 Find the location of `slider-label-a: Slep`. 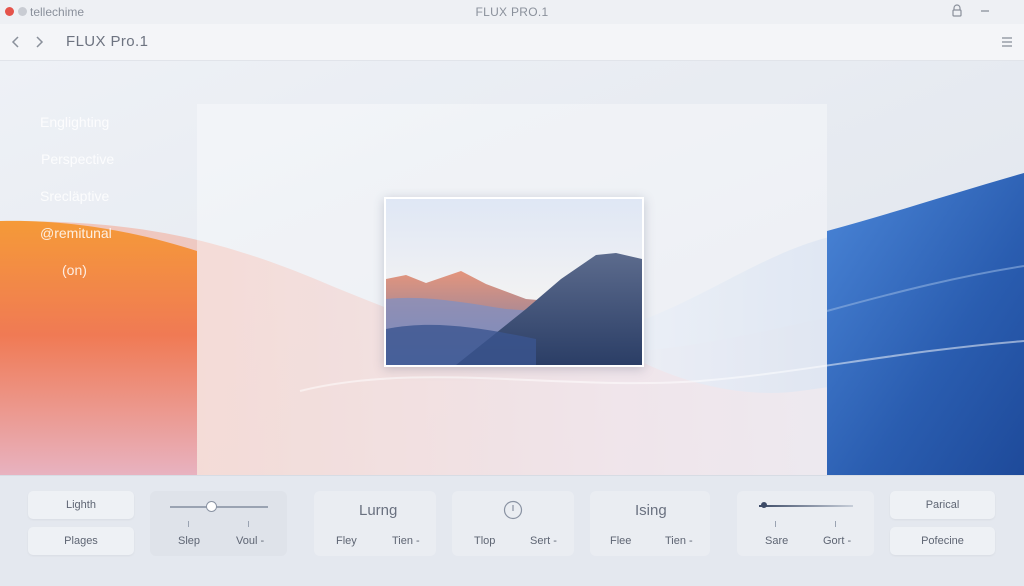

slider-label-a: Slep is located at coordinates (189, 541).